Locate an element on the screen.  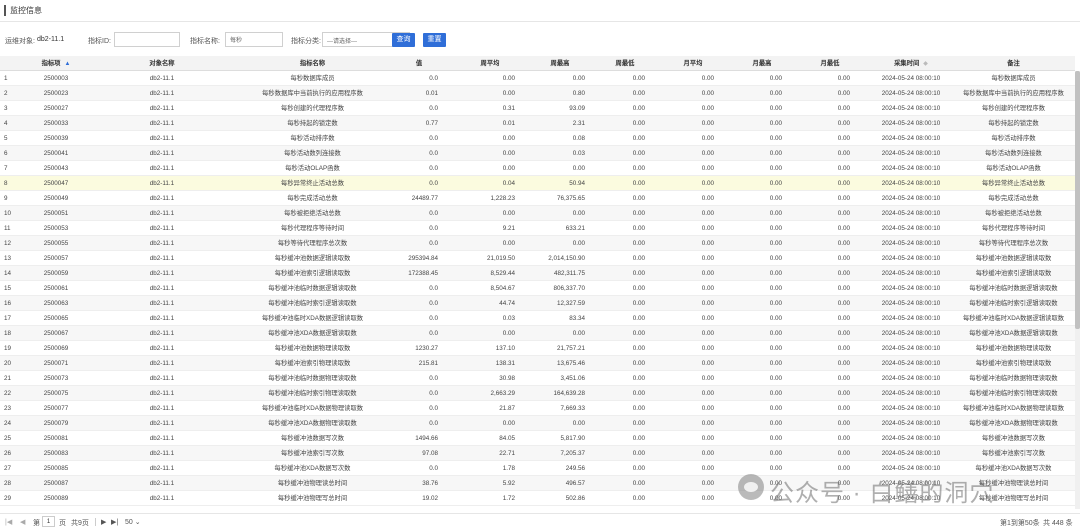
sort-neutral-icon: ◆ is located at coordinates (925, 64).